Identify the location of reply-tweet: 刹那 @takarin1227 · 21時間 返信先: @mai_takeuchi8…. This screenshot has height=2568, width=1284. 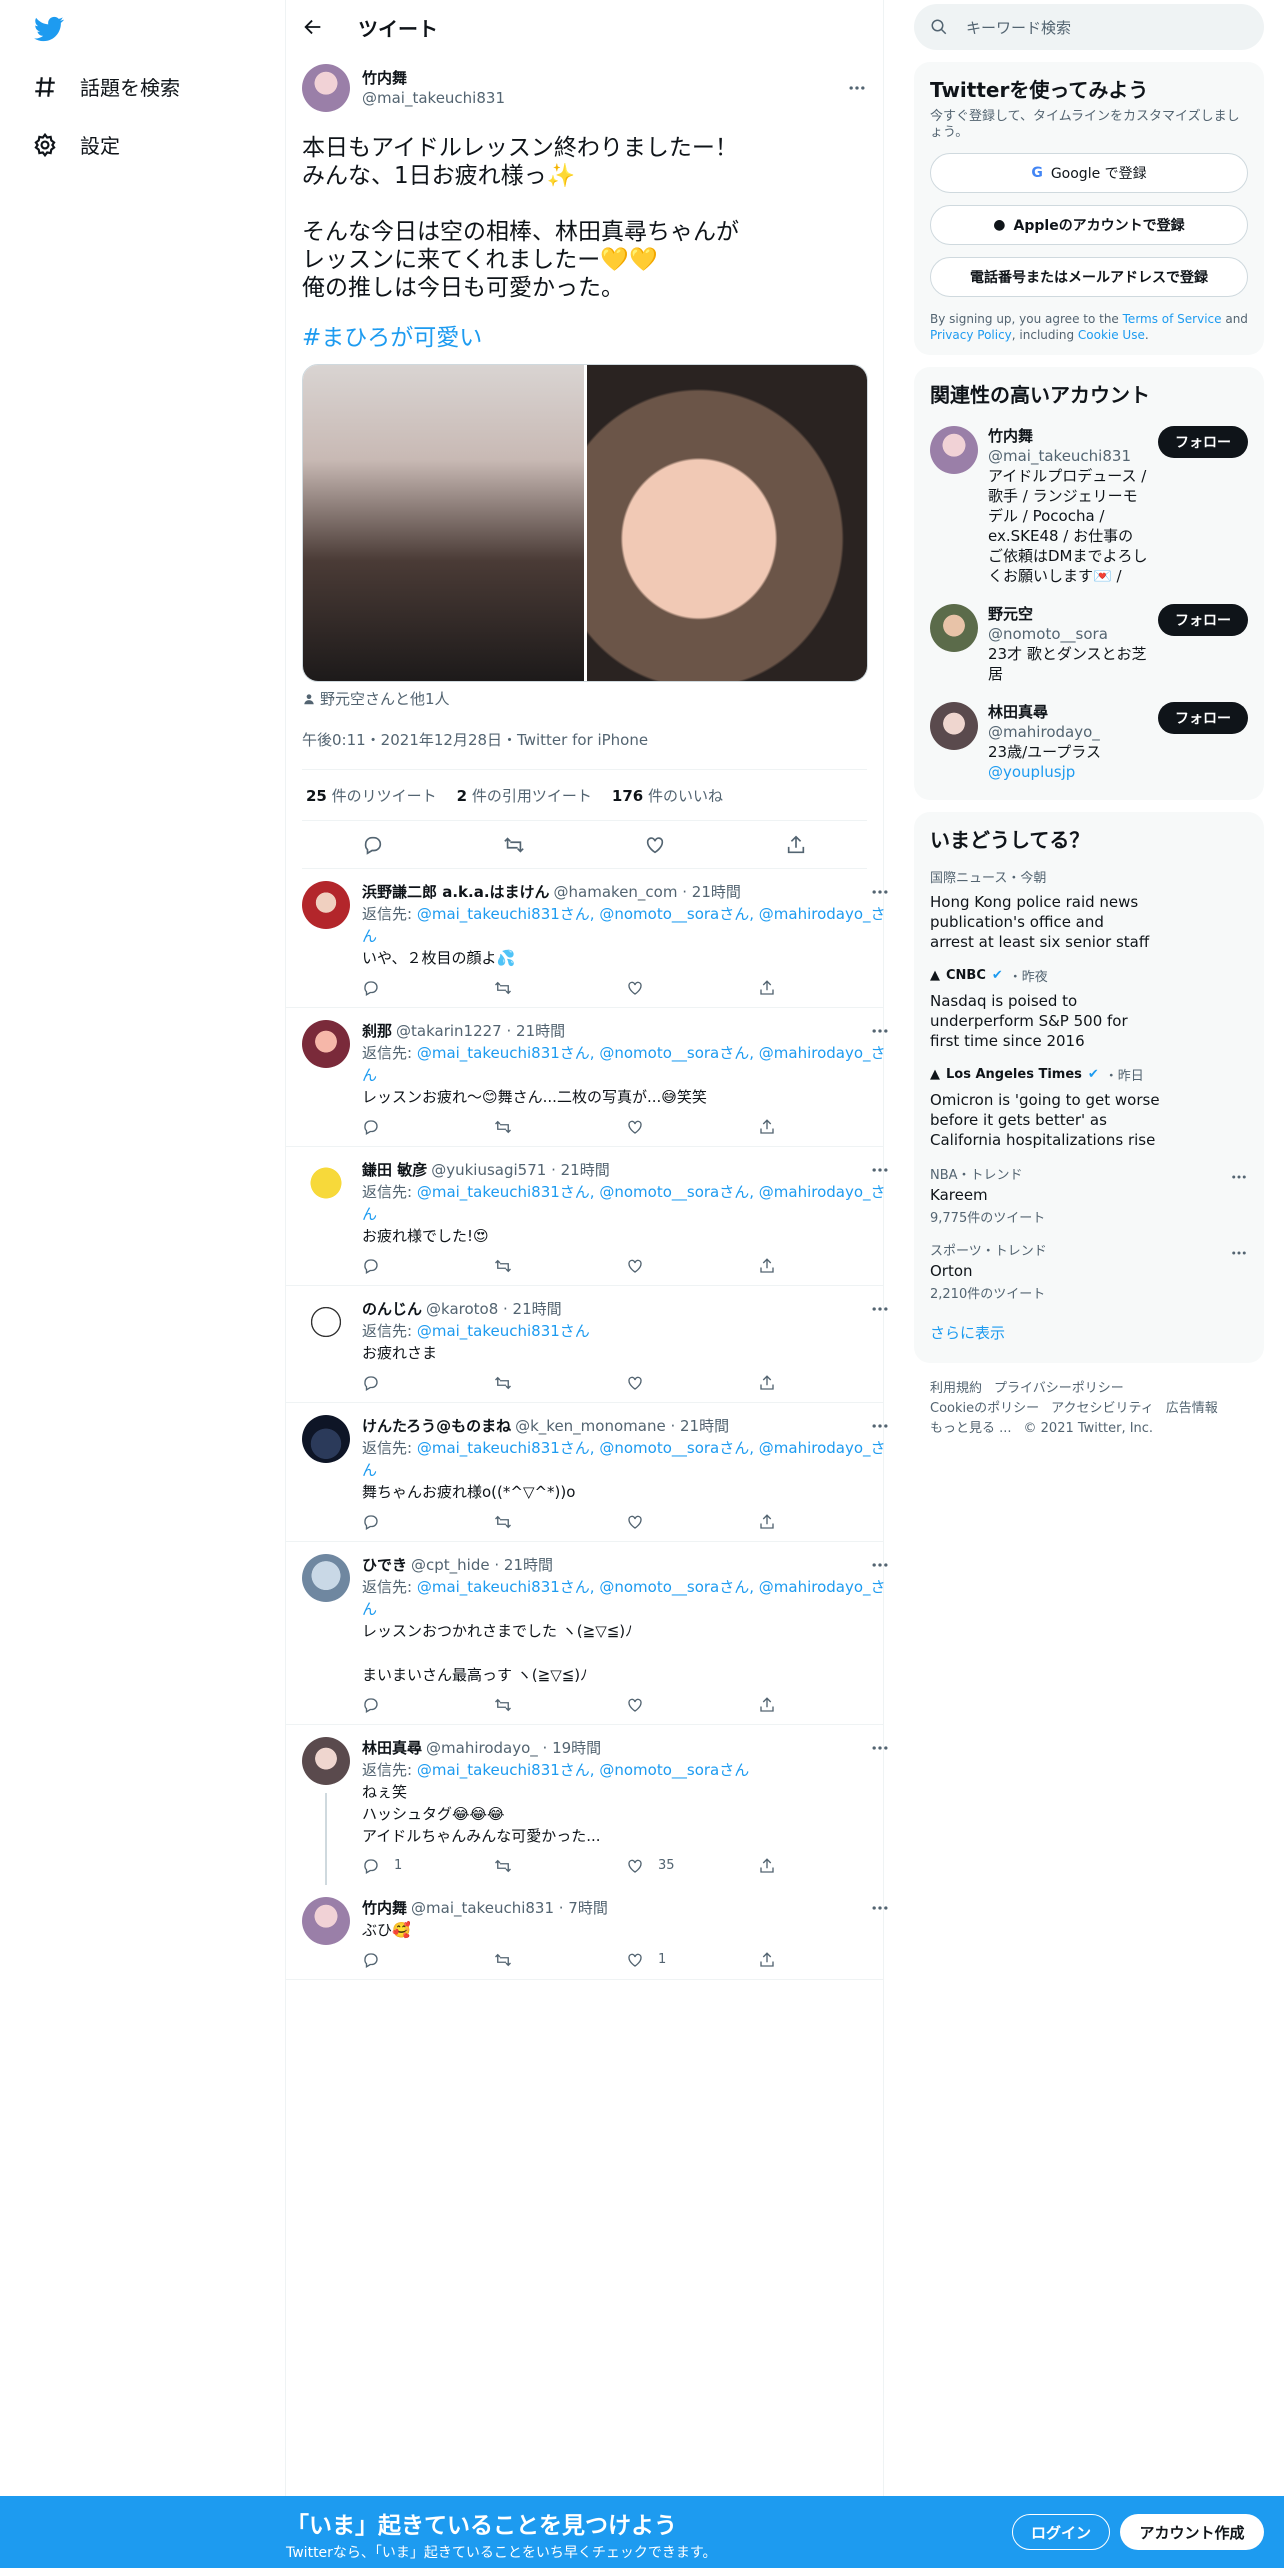
(587, 1077).